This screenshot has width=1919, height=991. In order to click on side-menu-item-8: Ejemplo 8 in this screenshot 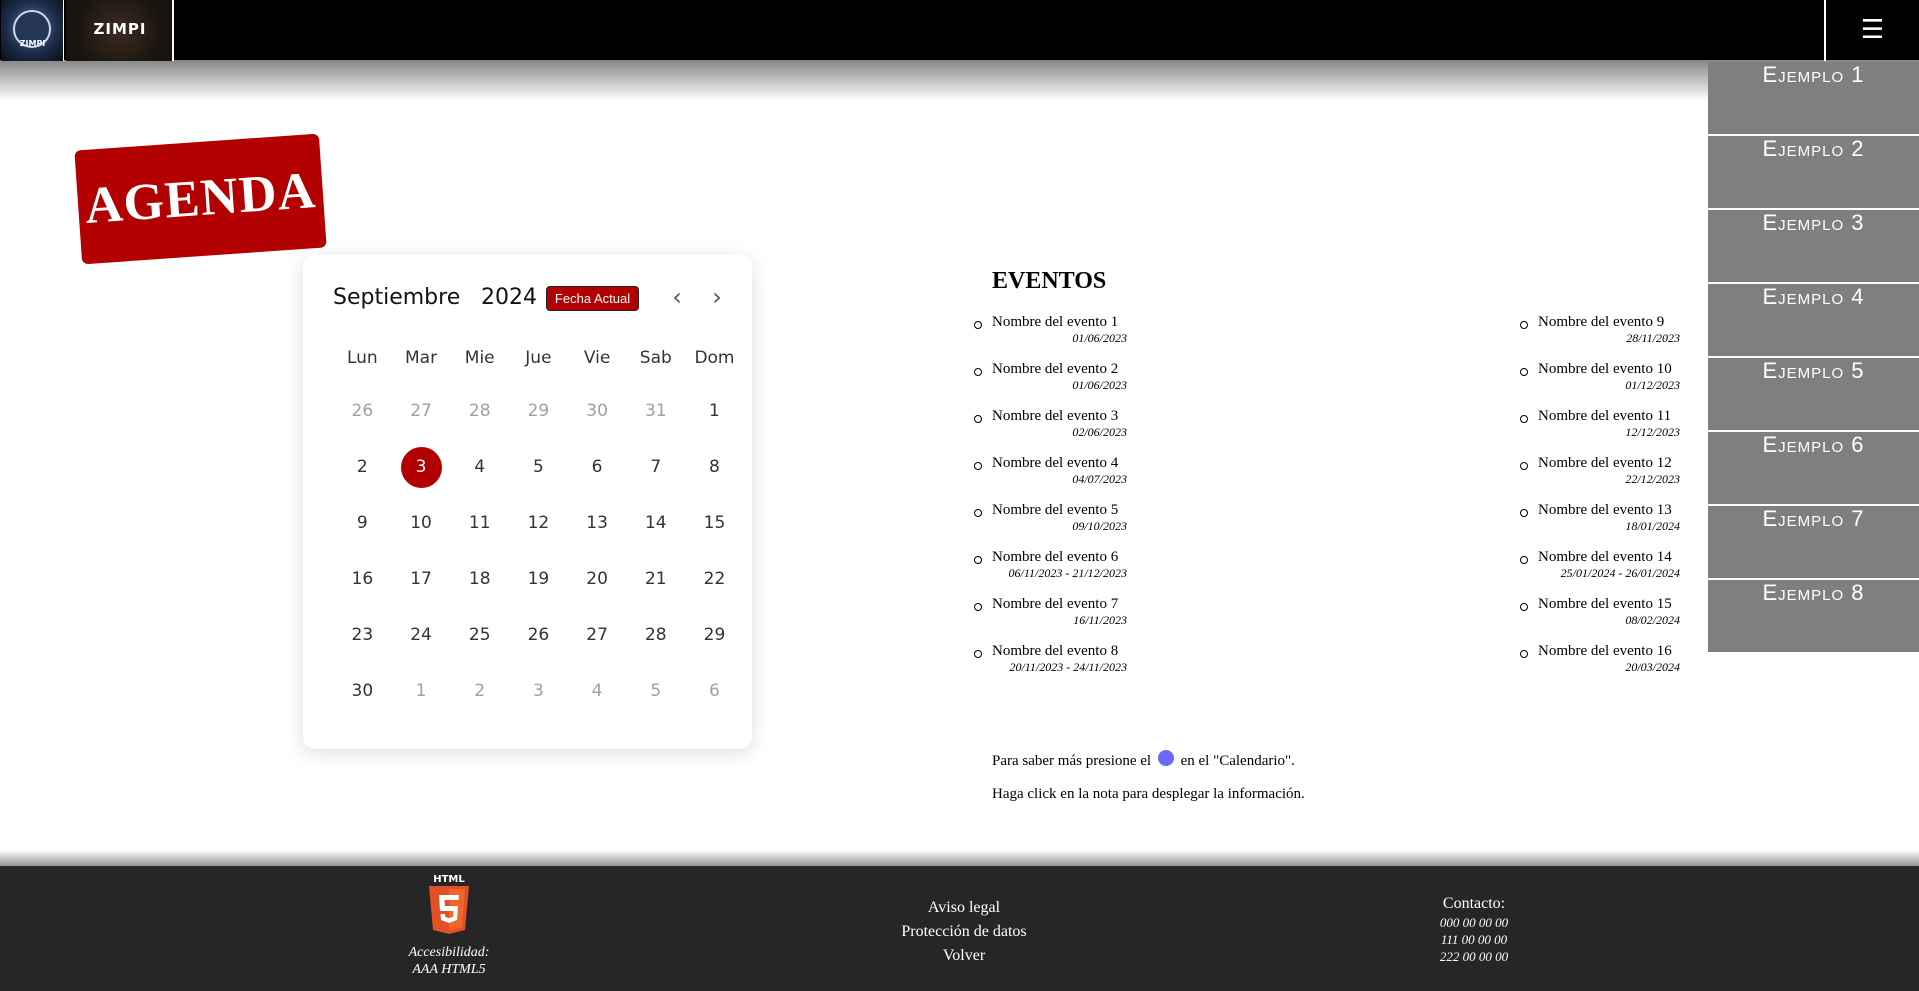, I will do `click(1813, 616)`.